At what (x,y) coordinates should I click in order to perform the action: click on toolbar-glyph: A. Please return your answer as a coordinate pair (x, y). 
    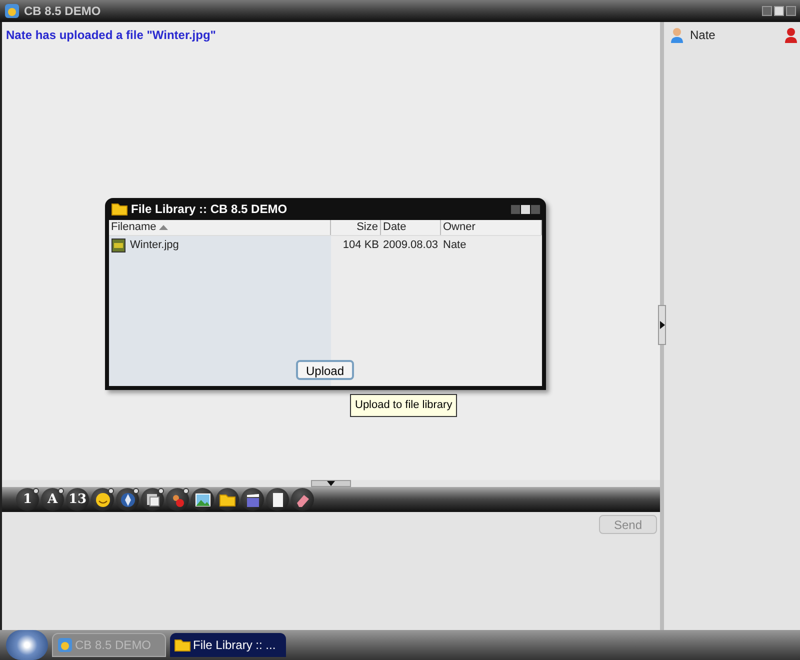
    Looking at the image, I should click on (52, 499).